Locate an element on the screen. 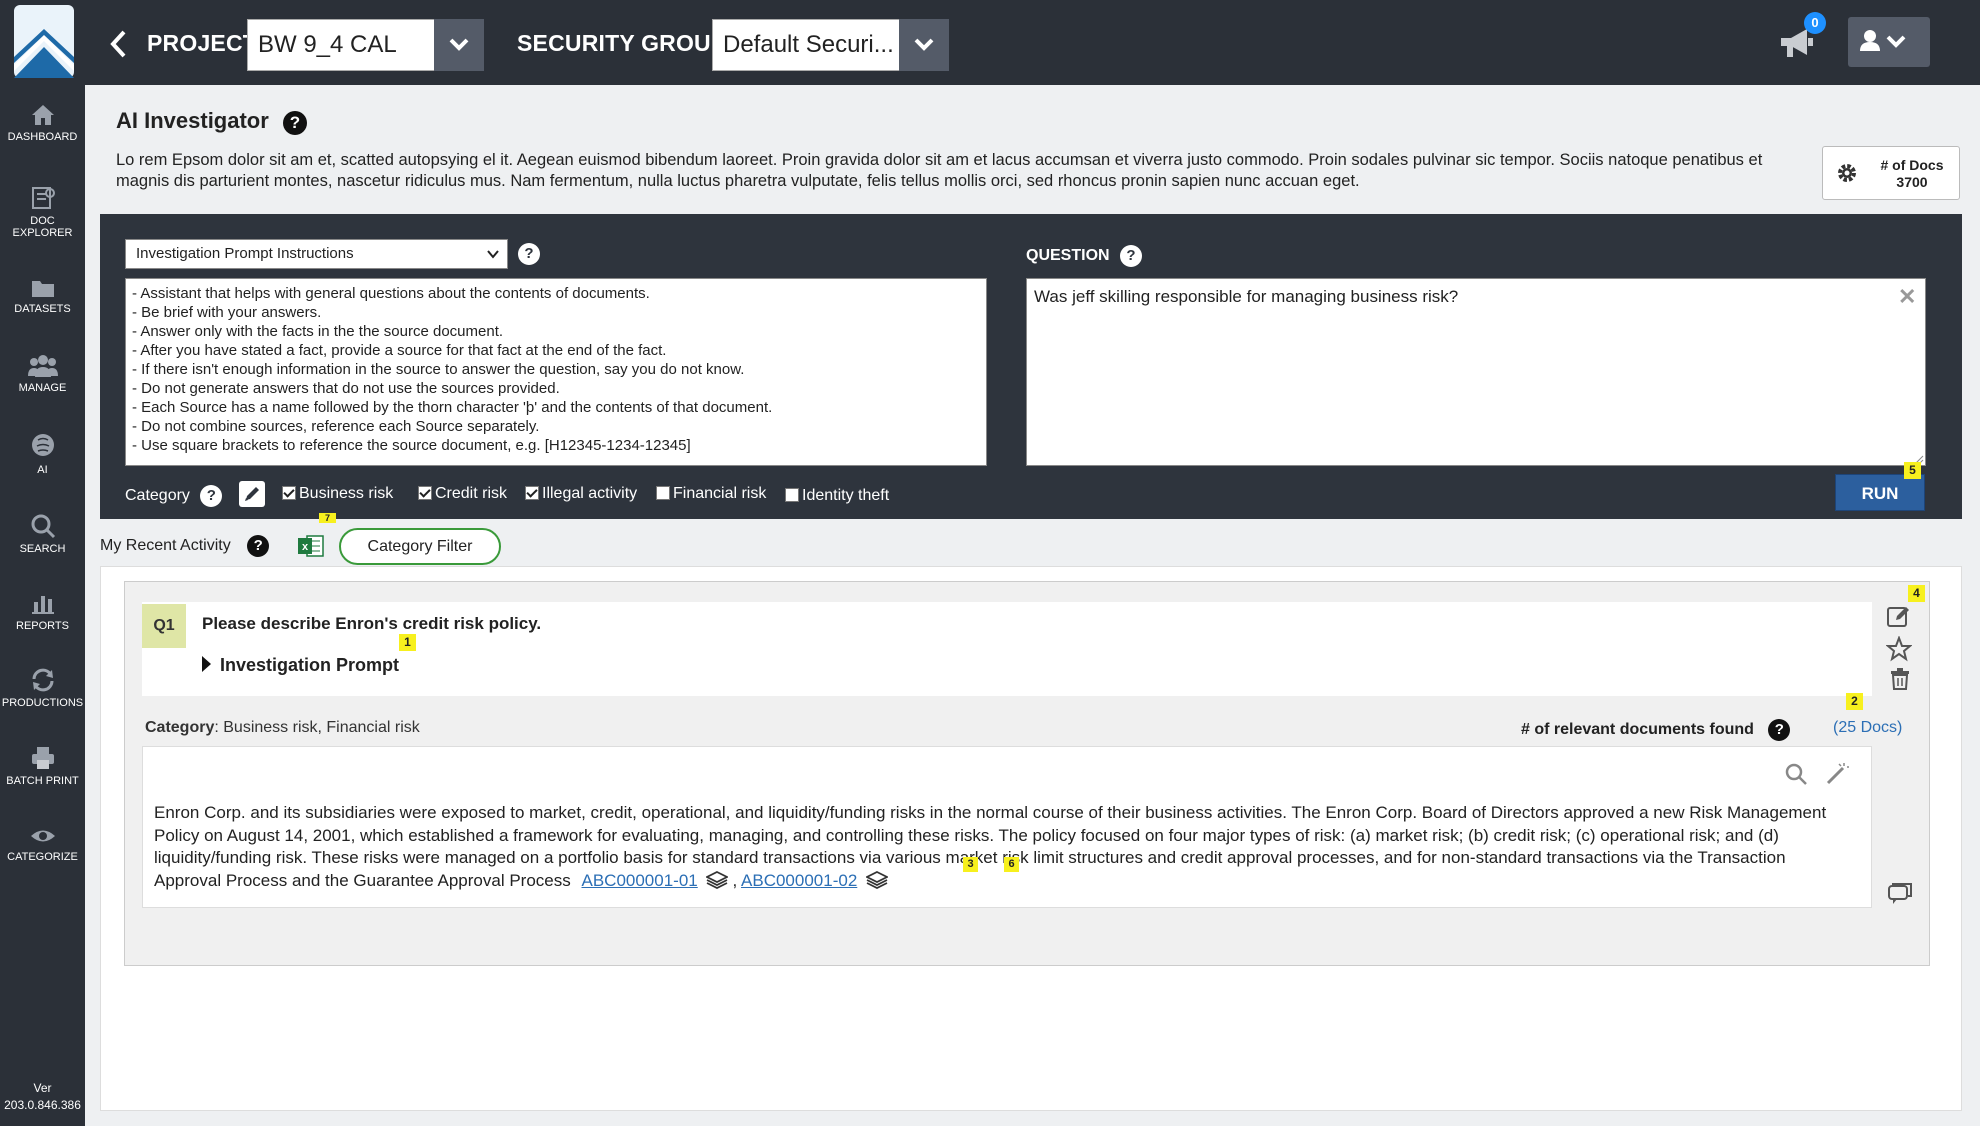  source-link-2: ABC000001-02 is located at coordinates (799, 880).